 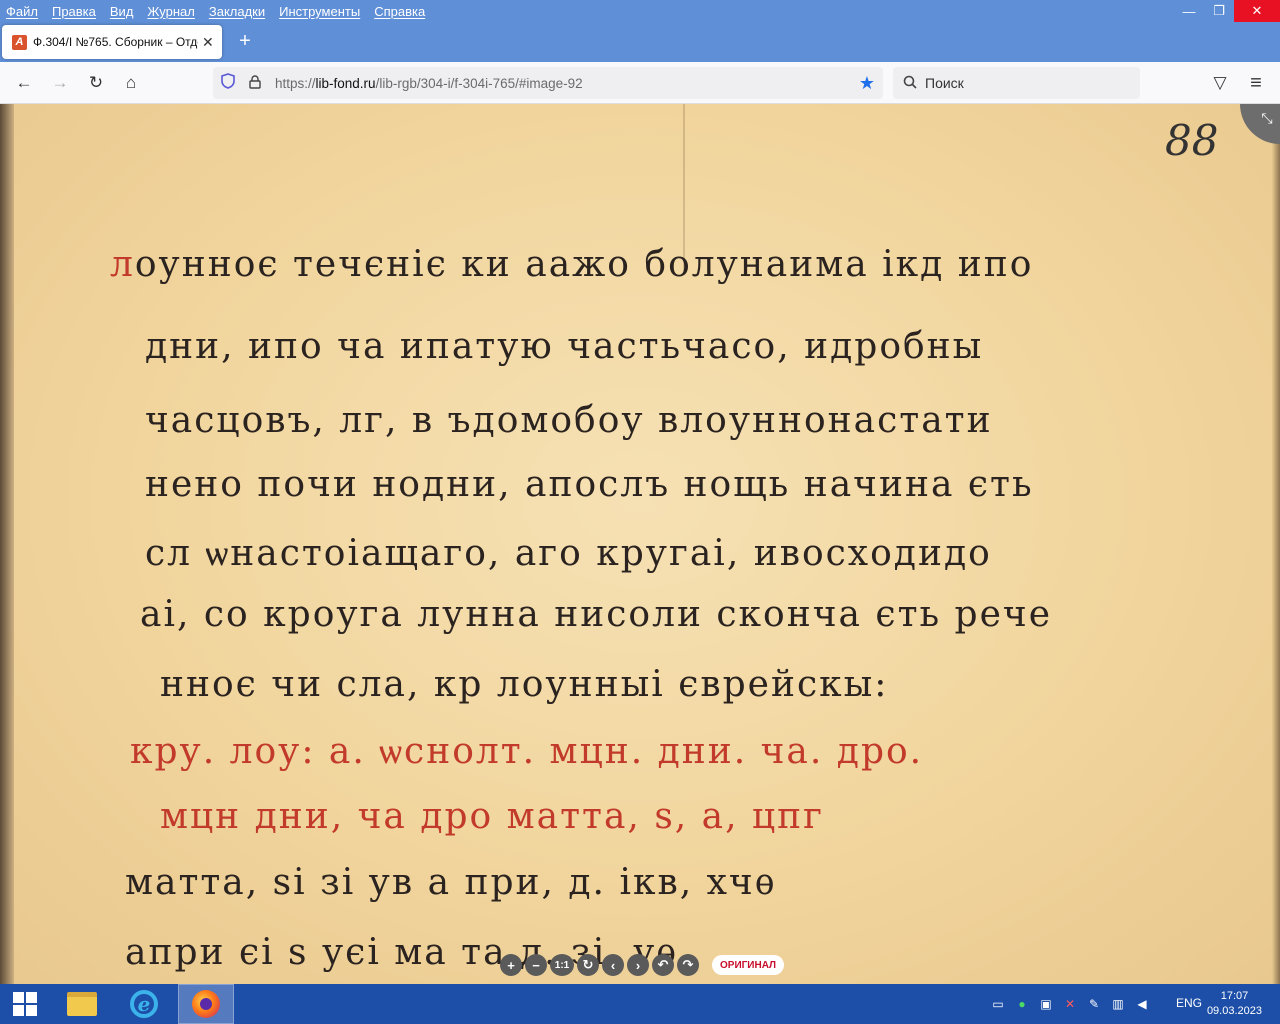 What do you see at coordinates (640, 42) in the screenshot?
I see `tab-strip: A Ф.304/I №765. Сборник – Отде ✕ +` at bounding box center [640, 42].